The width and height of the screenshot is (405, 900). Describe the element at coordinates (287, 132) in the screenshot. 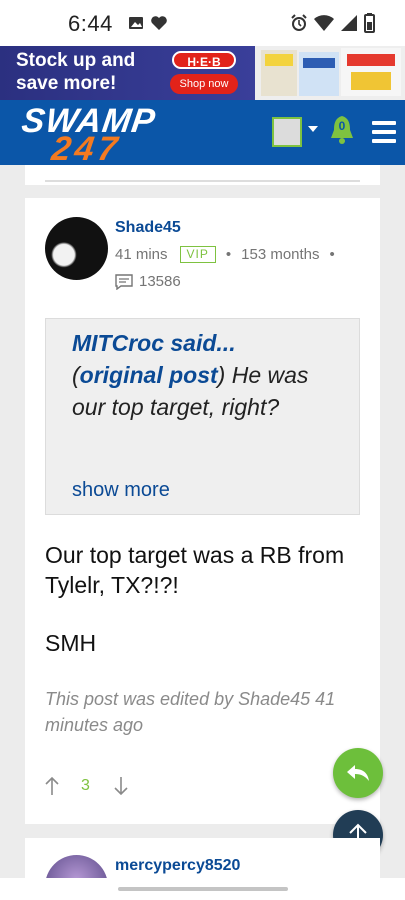

I see `user-avatar-button` at that location.